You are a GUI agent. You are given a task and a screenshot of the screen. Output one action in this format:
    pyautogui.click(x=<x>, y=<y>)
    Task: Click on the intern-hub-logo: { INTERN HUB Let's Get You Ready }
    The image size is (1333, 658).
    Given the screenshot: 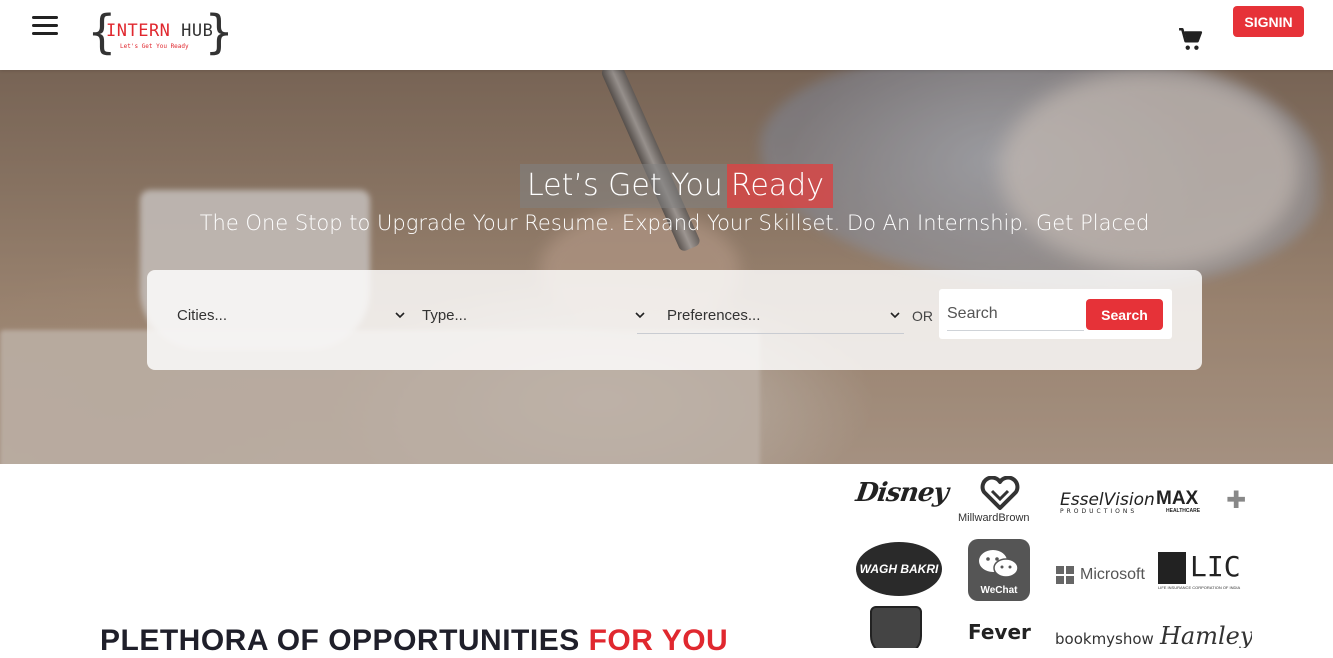 What is the action you would take?
    pyautogui.click(x=160, y=35)
    